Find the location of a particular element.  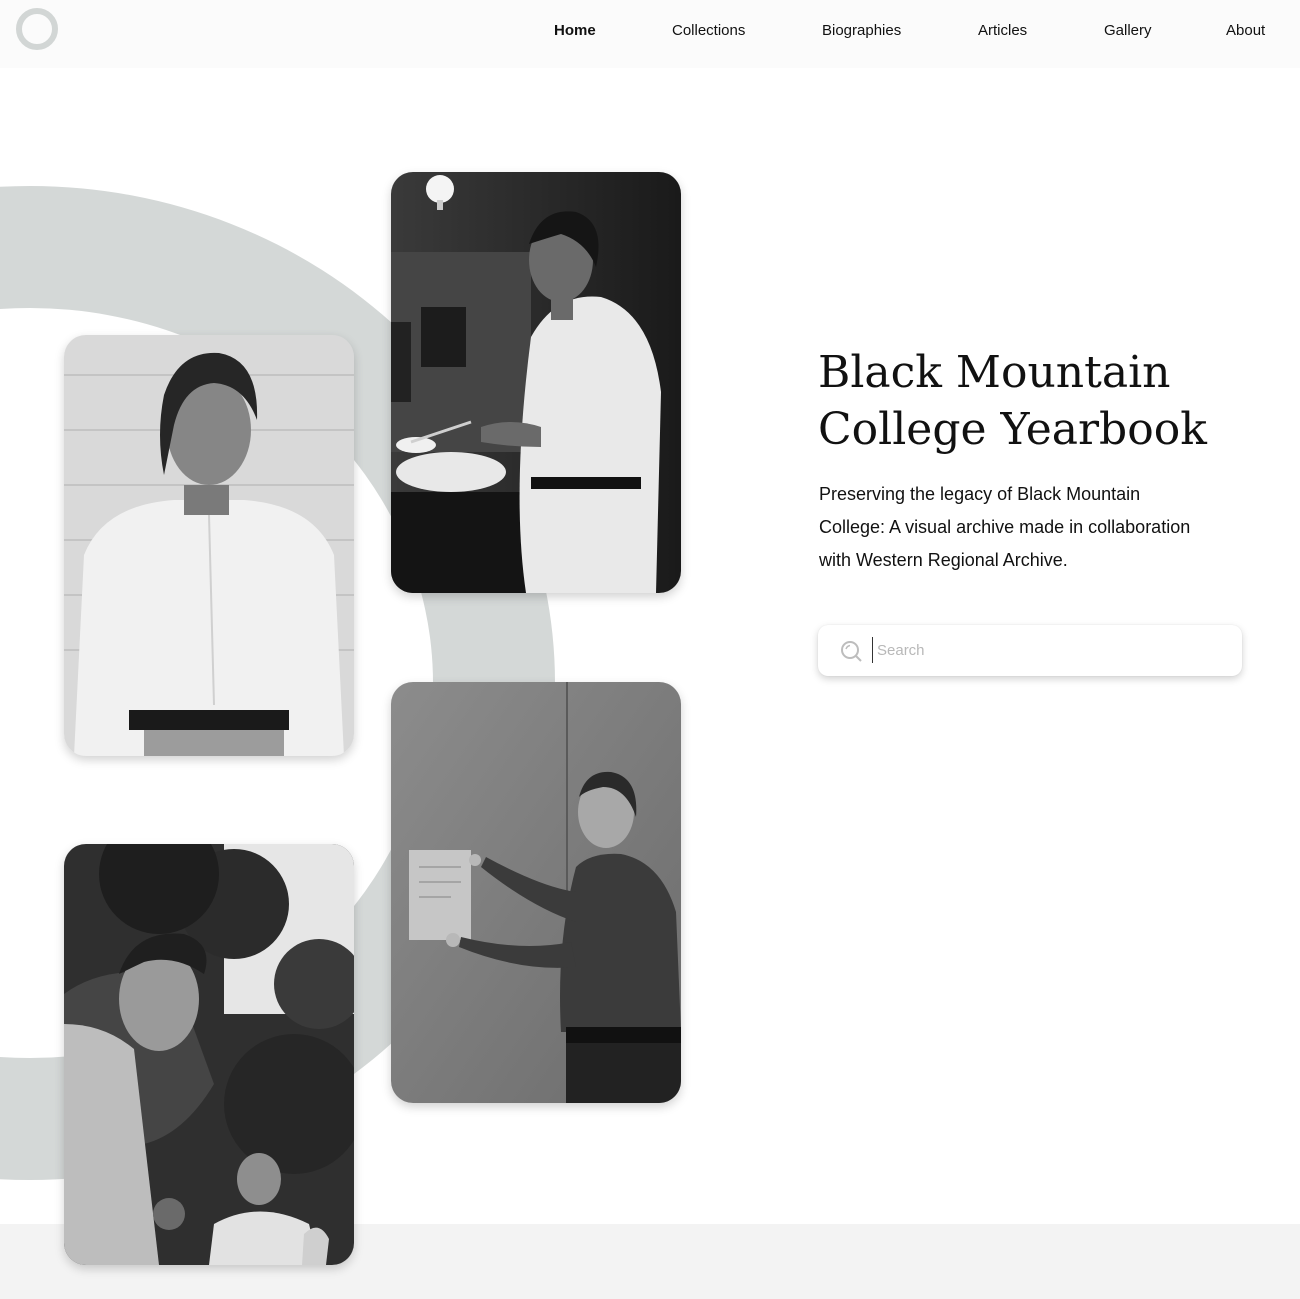

nav-gallery: Gallery is located at coordinates (1128, 30).